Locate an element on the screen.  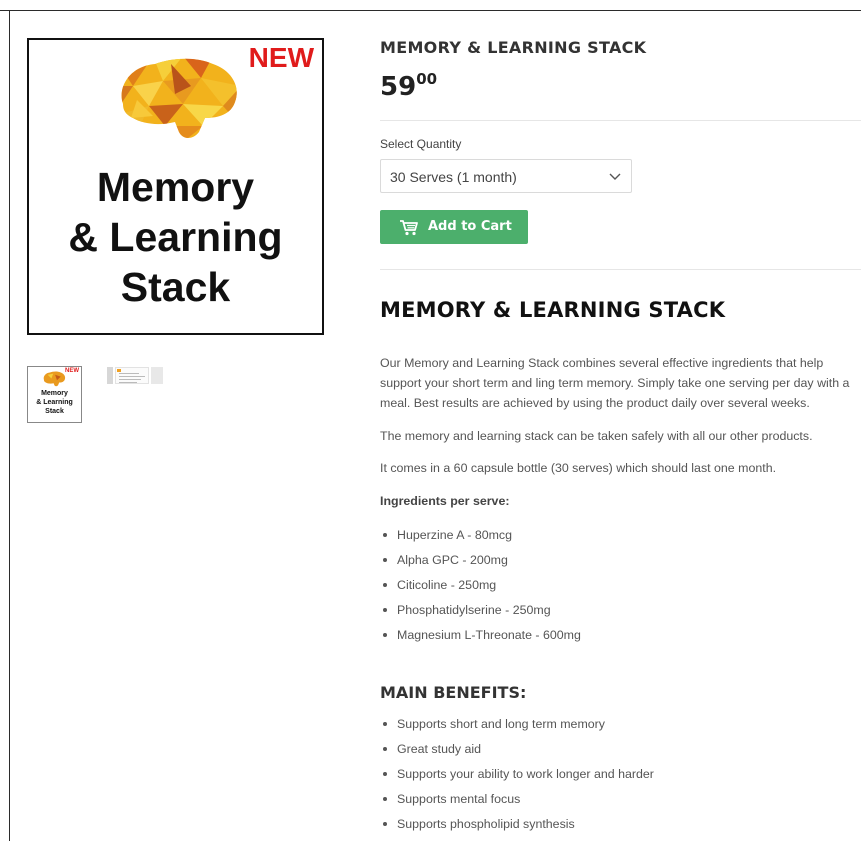
thumbnail-product-image: NEW Memory & Learning Stack is located at coordinates (54, 394).